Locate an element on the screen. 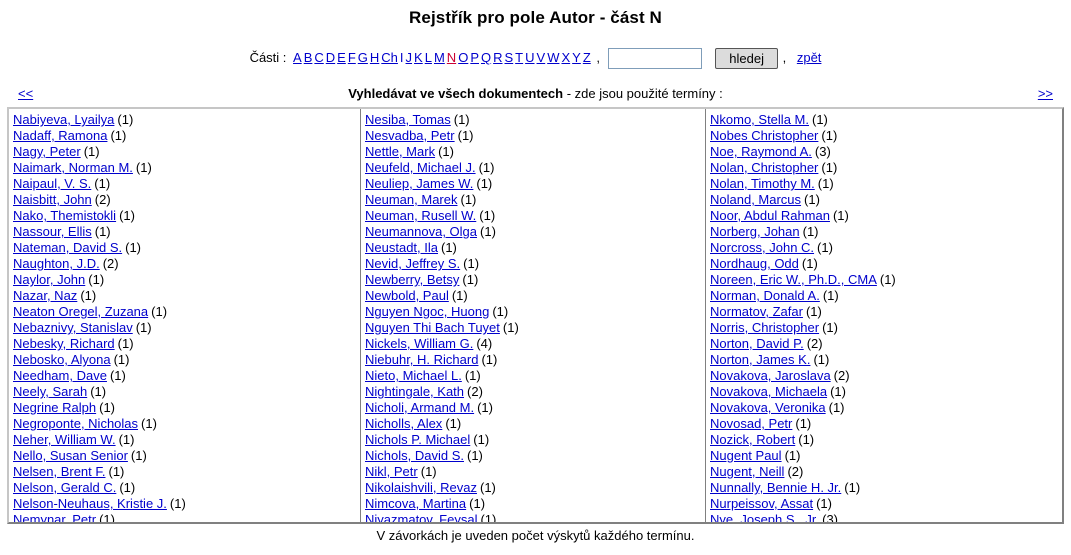 The image size is (1071, 555). term-link: Nugent Paul is located at coordinates (746, 455).